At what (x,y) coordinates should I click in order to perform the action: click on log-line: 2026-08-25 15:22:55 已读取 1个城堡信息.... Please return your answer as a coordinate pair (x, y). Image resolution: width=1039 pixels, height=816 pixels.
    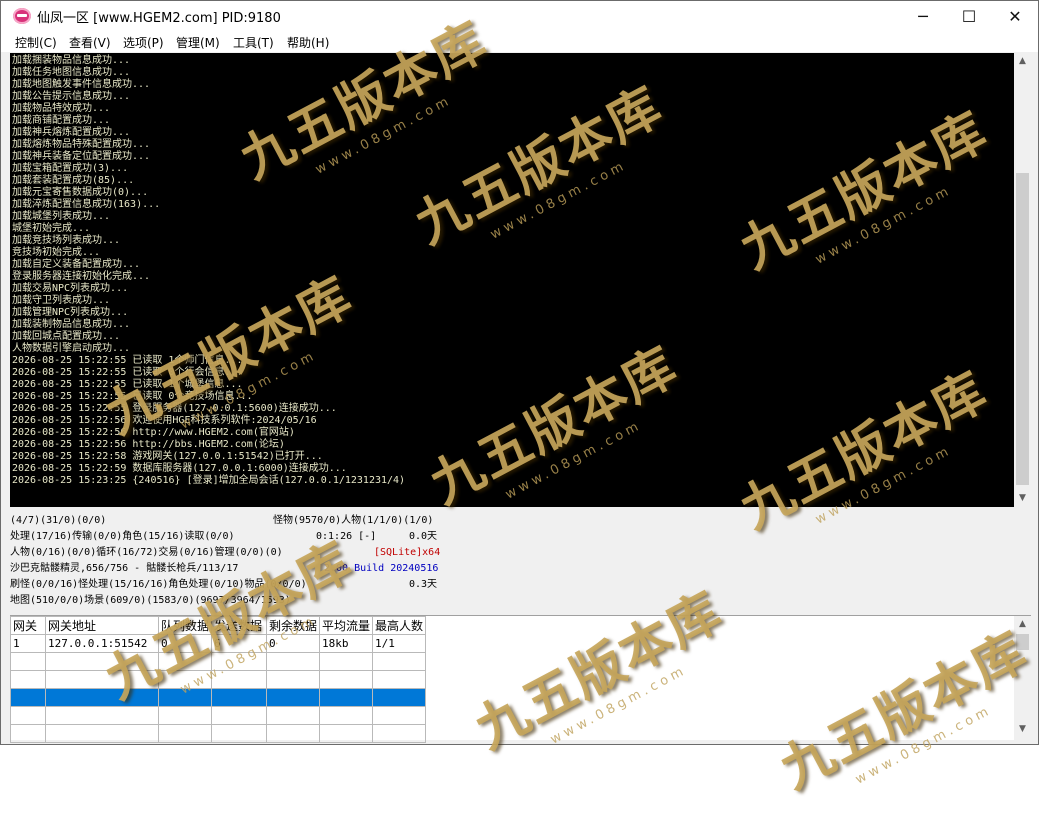
    Looking at the image, I should click on (127, 384).